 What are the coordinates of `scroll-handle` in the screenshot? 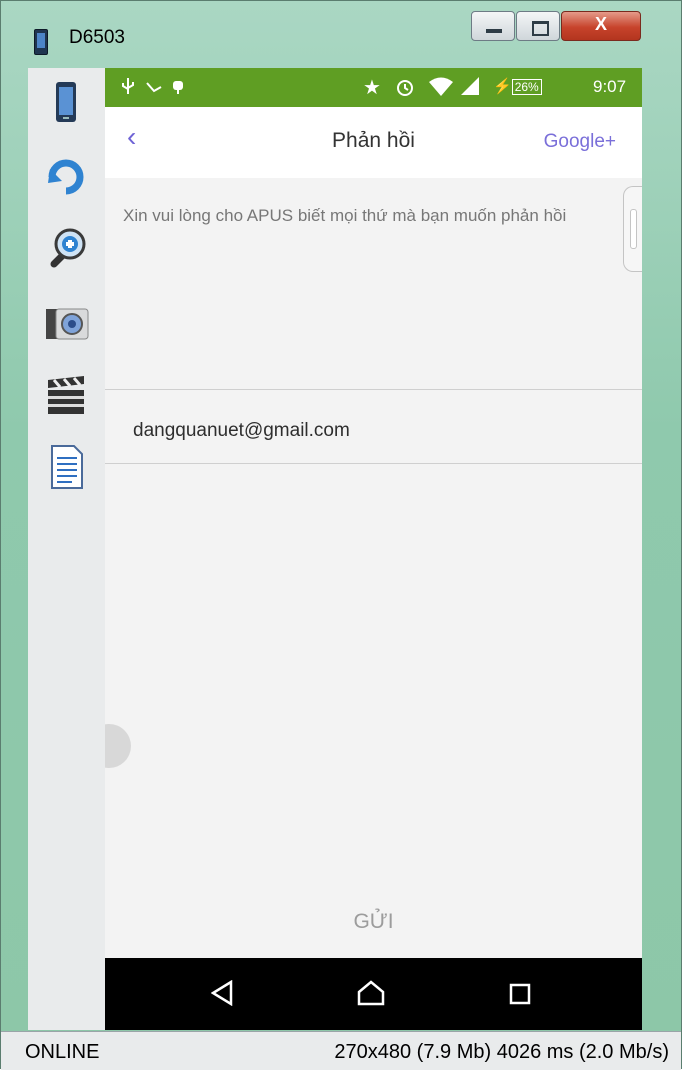 It's located at (632, 229).